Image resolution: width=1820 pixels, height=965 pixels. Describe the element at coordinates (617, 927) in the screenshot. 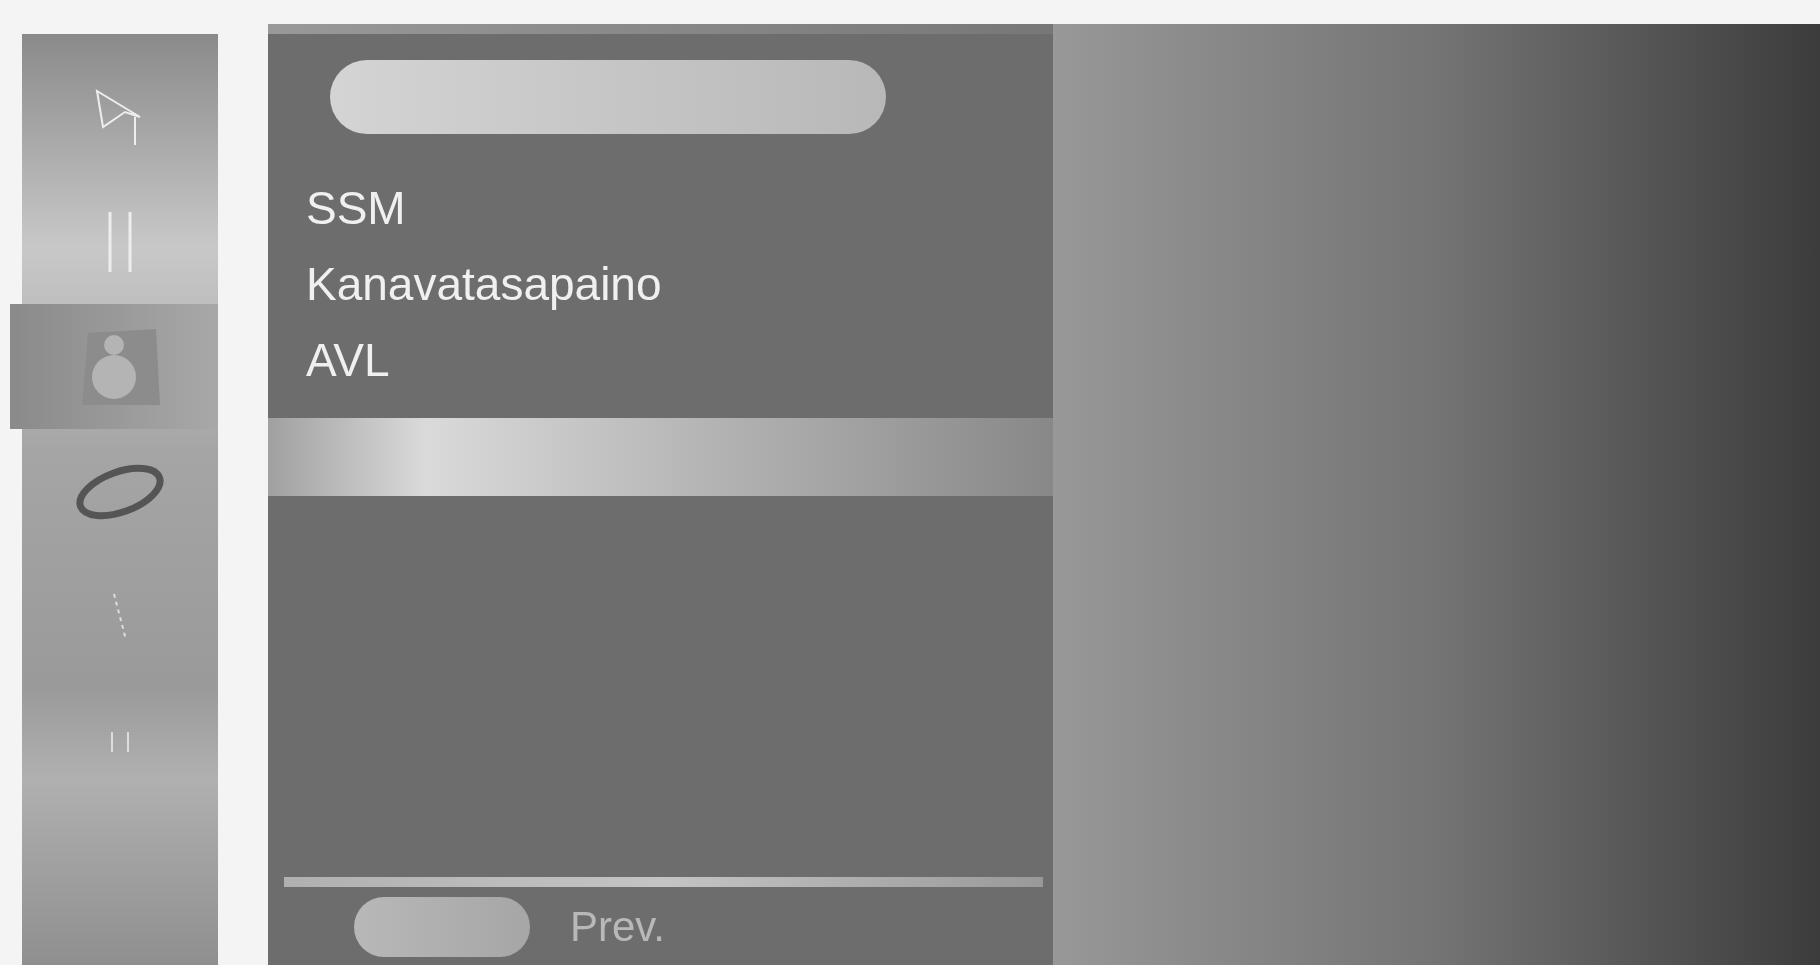

I see `hint-text: Prev.` at that location.